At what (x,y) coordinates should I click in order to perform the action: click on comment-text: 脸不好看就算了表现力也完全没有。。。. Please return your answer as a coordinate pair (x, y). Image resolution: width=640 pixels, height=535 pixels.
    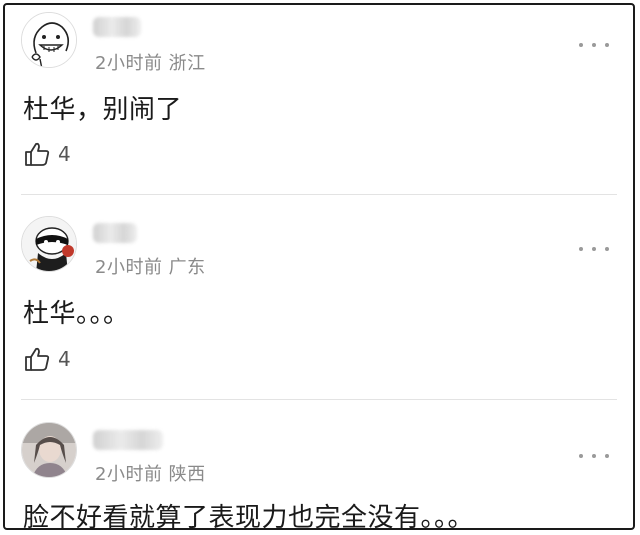
    Looking at the image, I should click on (249, 516).